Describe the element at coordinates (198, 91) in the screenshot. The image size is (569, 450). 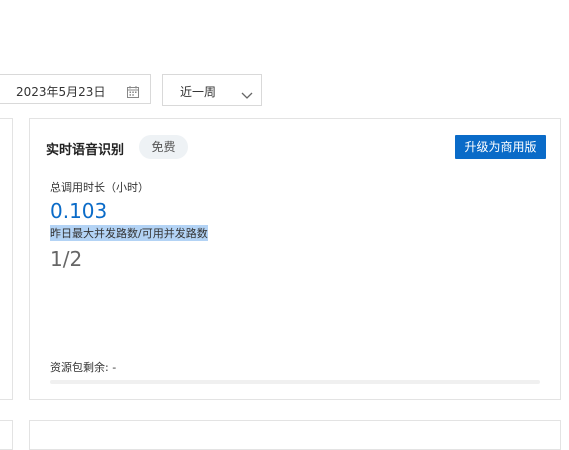
I see `period-select-value: 近一周` at that location.